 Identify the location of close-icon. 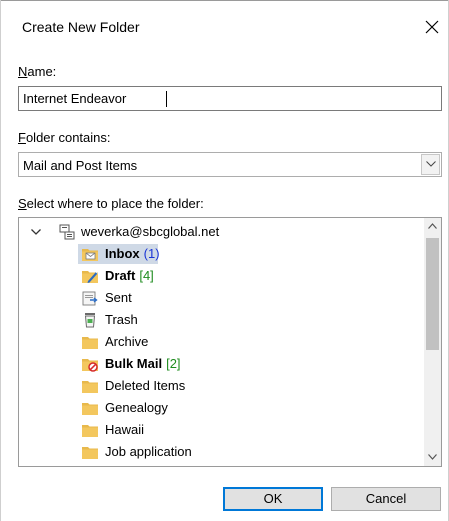
(432, 27).